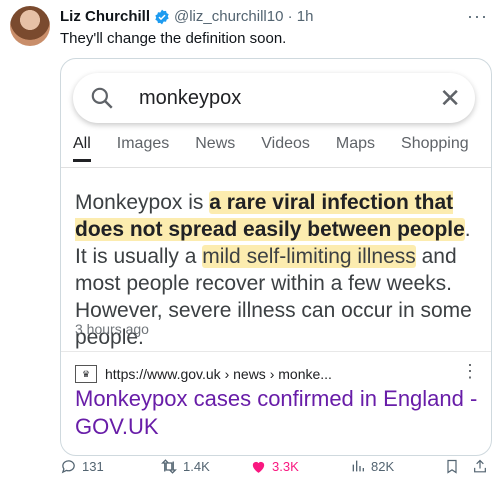 The width and height of the screenshot is (500, 481). What do you see at coordinates (228, 16) in the screenshot?
I see `handle: @liz_churchill10` at bounding box center [228, 16].